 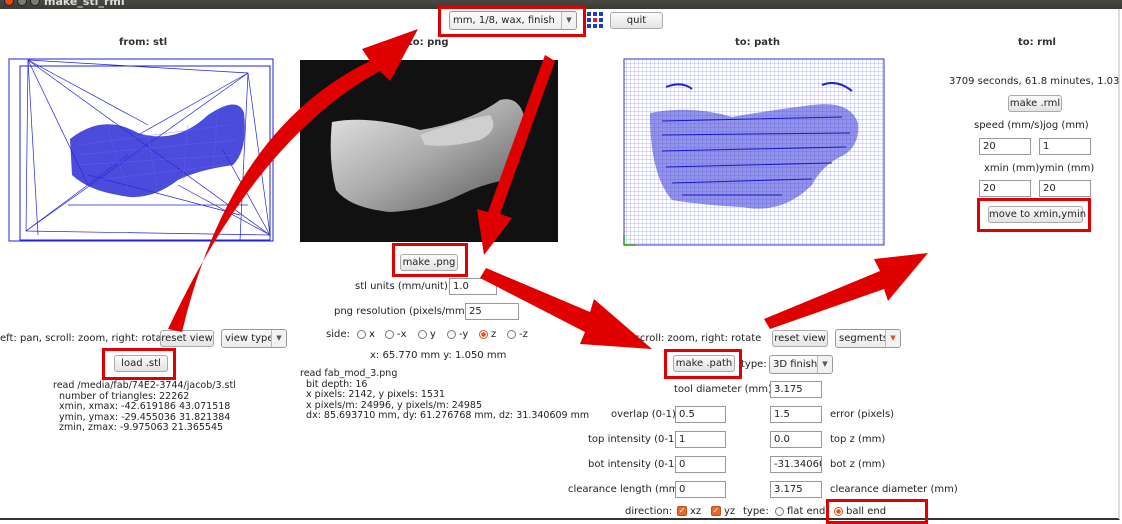 I want to click on move-to-xmin-ymin-button: move to xmin,ymin, so click(x=1037, y=214).